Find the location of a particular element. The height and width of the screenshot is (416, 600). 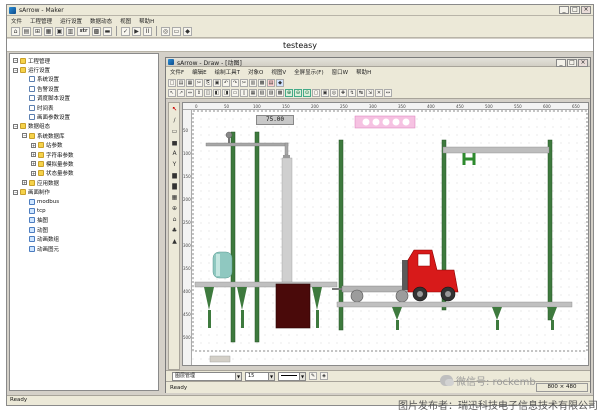

tree-item: 告警设置 is located at coordinates (84, 88).